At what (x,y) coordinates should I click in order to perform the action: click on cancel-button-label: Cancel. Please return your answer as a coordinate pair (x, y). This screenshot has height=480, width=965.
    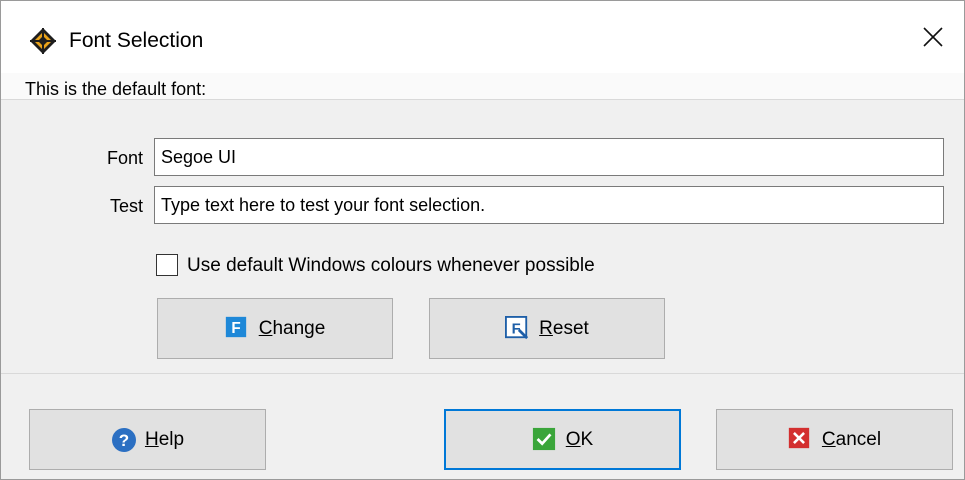
    Looking at the image, I should click on (851, 439).